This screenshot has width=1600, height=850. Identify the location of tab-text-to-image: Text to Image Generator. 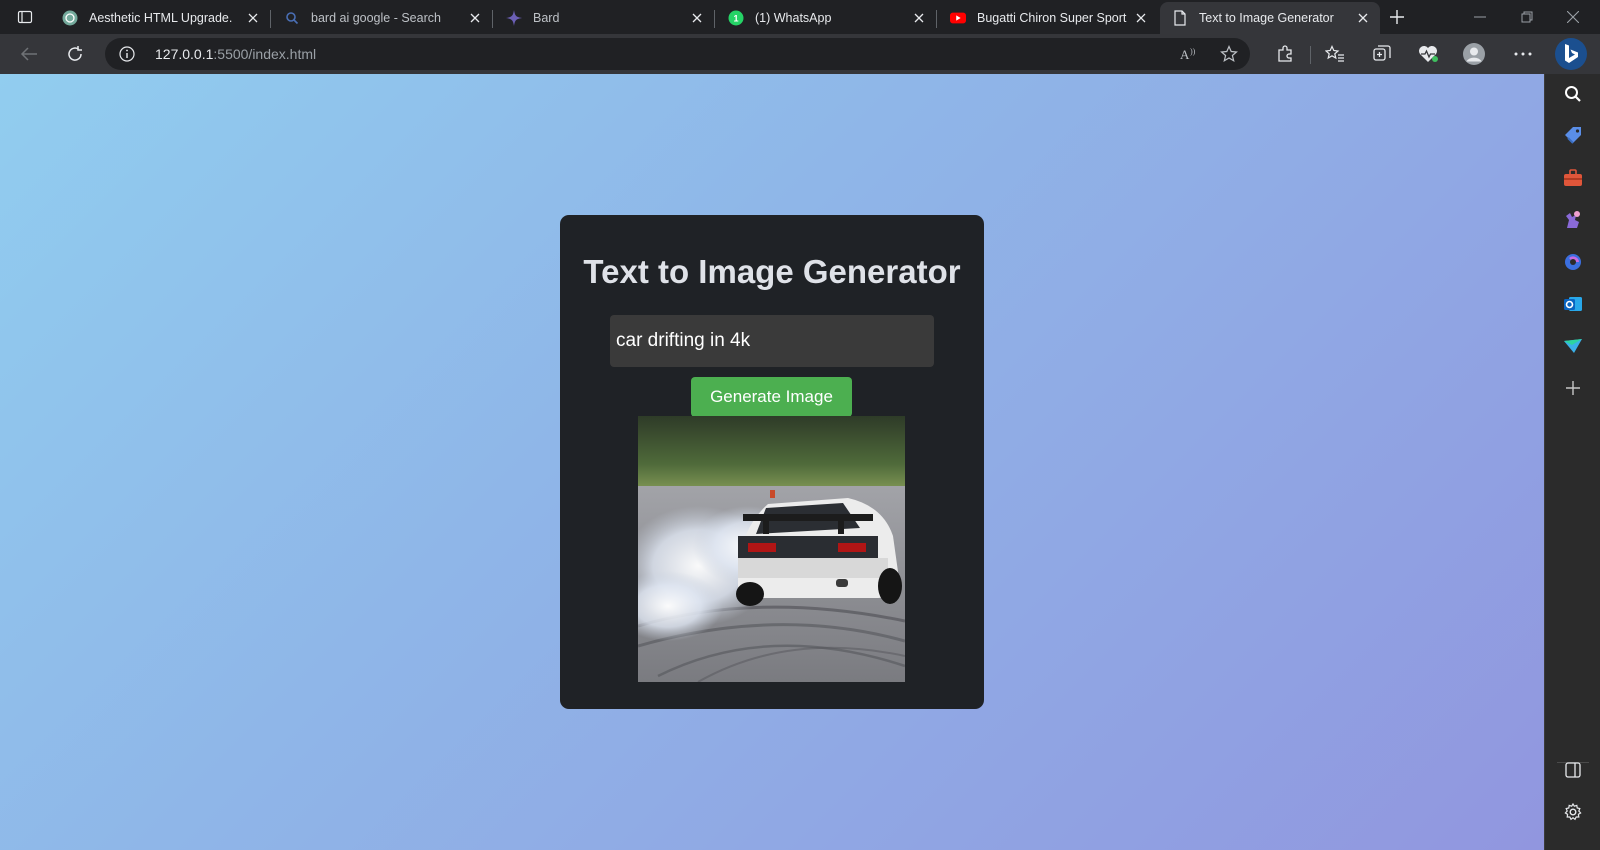
(1270, 18).